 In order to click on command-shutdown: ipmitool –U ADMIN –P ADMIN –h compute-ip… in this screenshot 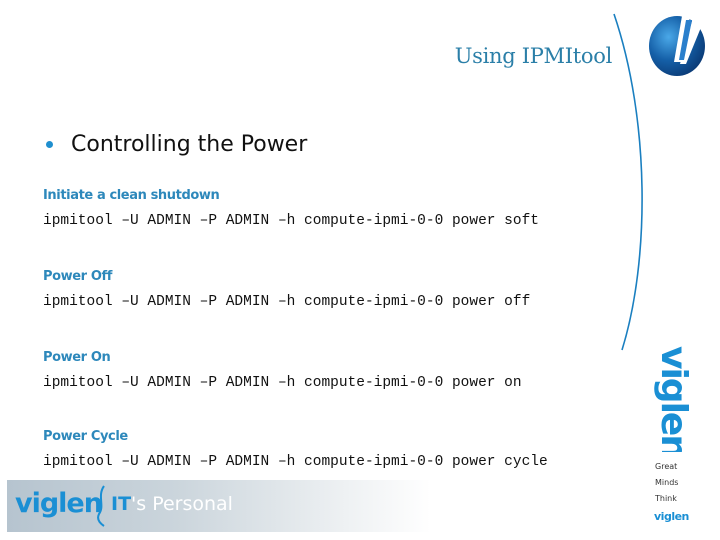, I will do `click(291, 221)`.